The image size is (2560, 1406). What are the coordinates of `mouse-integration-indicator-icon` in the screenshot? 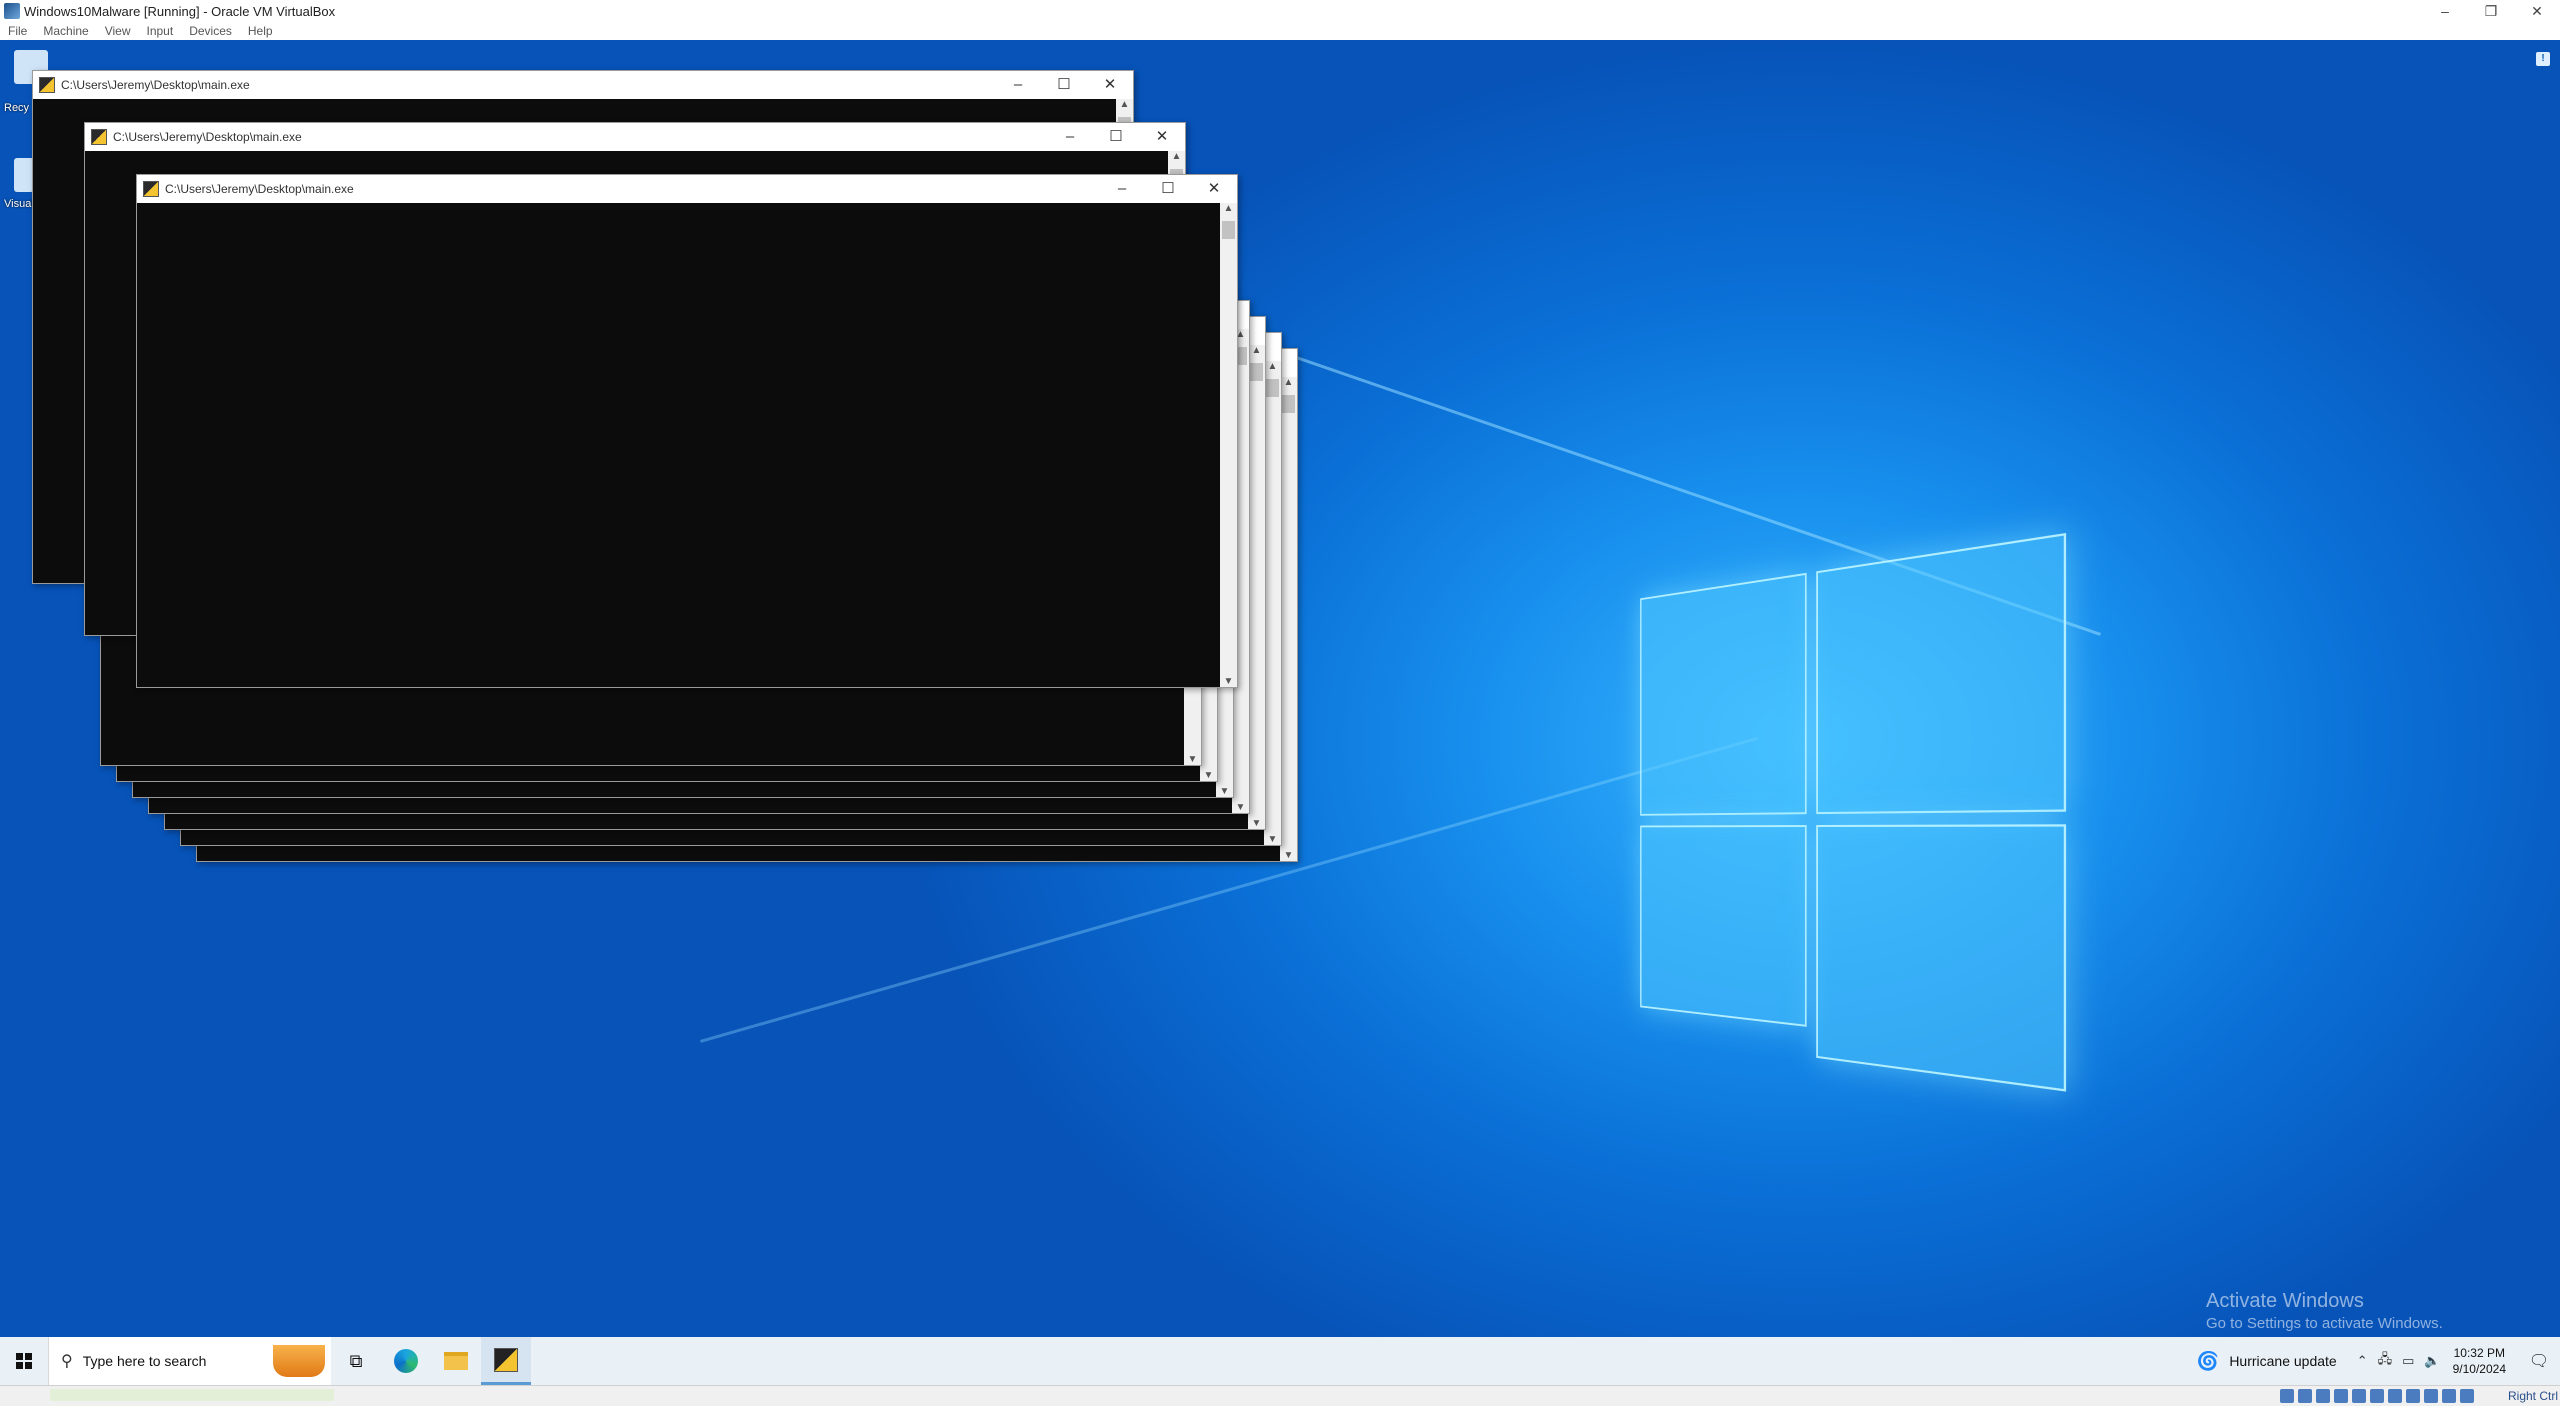 It's located at (2449, 1396).